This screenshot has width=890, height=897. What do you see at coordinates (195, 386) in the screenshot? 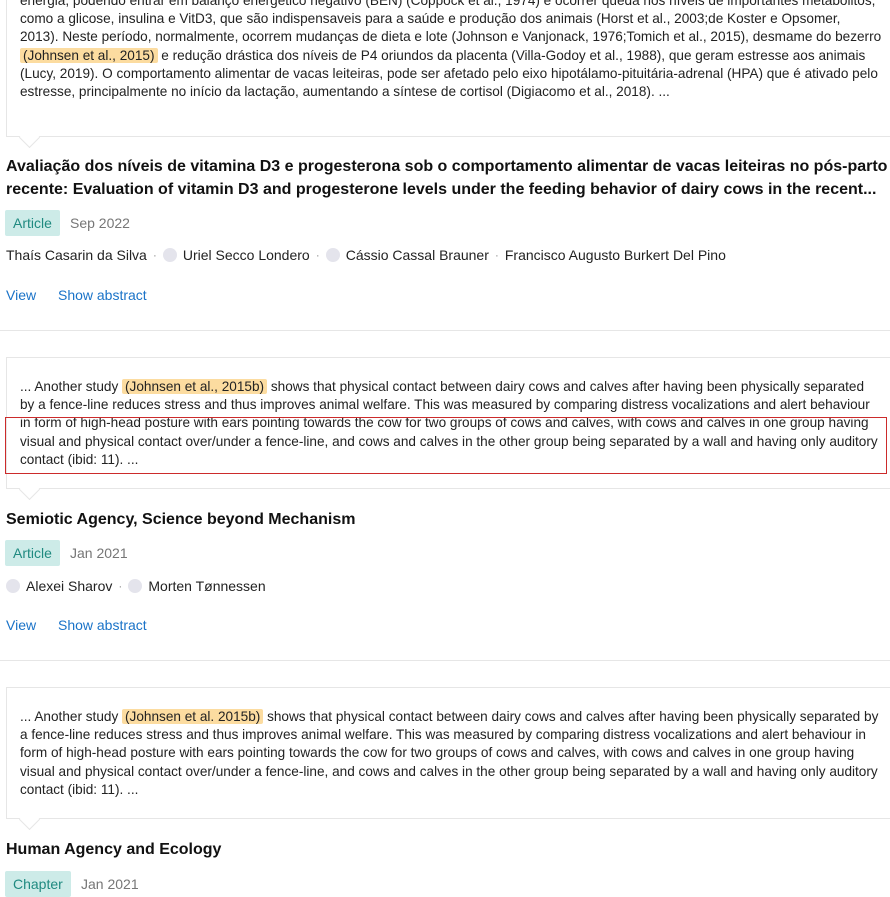
I see `citation-highlight: (Johnsen et al., 2015b)` at bounding box center [195, 386].